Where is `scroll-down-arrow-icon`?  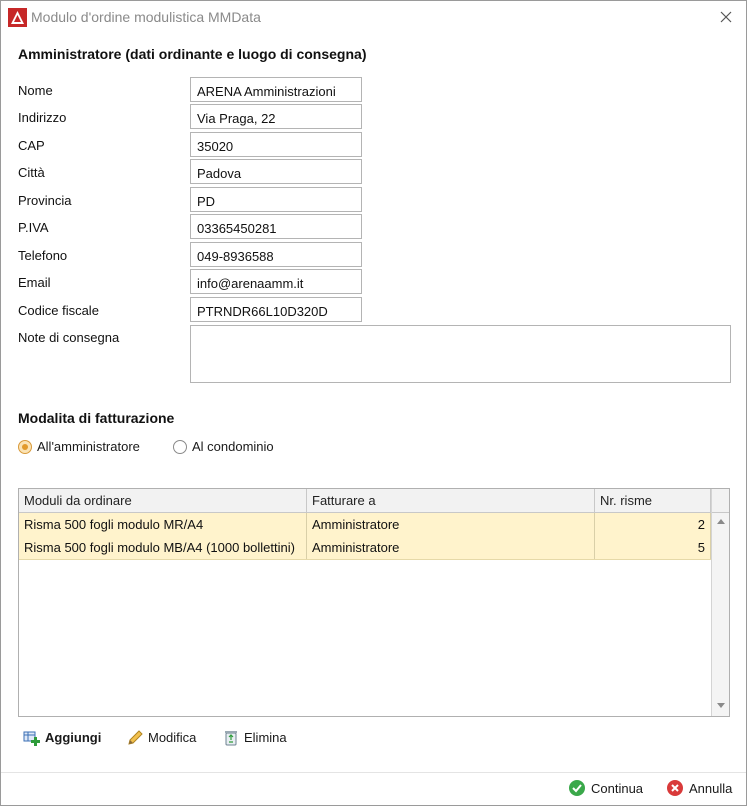 scroll-down-arrow-icon is located at coordinates (721, 705).